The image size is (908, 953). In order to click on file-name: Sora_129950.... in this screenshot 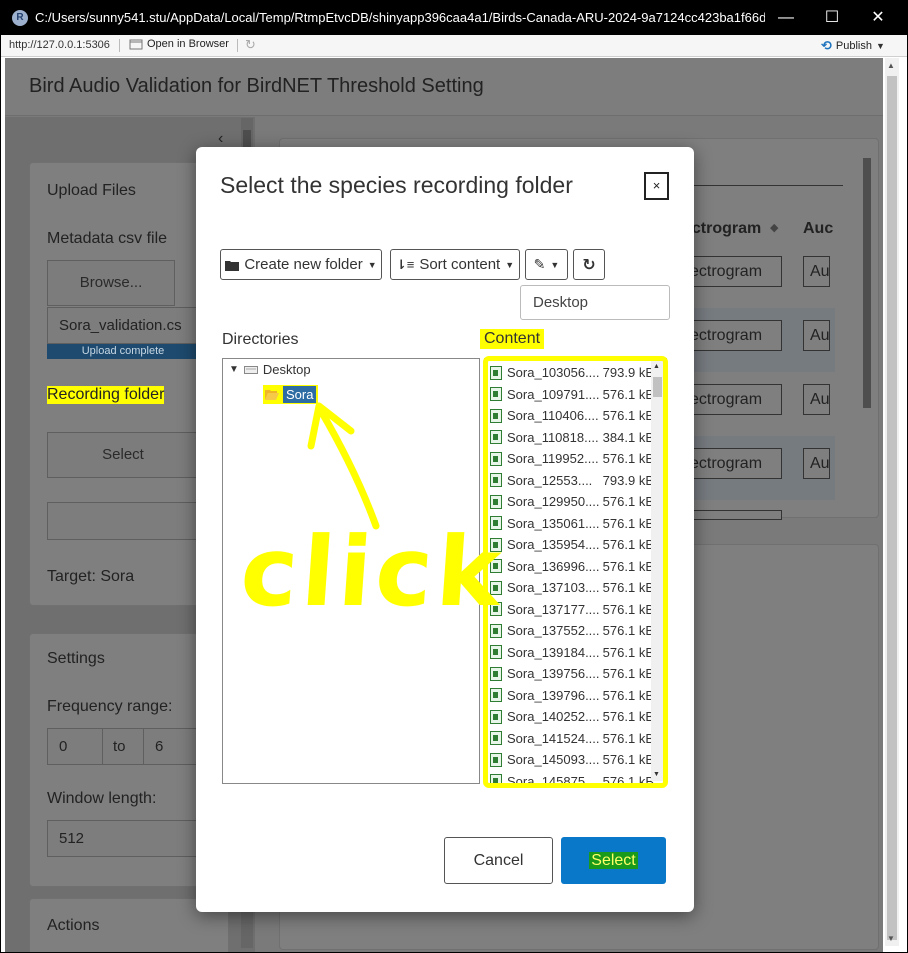, I will do `click(553, 501)`.